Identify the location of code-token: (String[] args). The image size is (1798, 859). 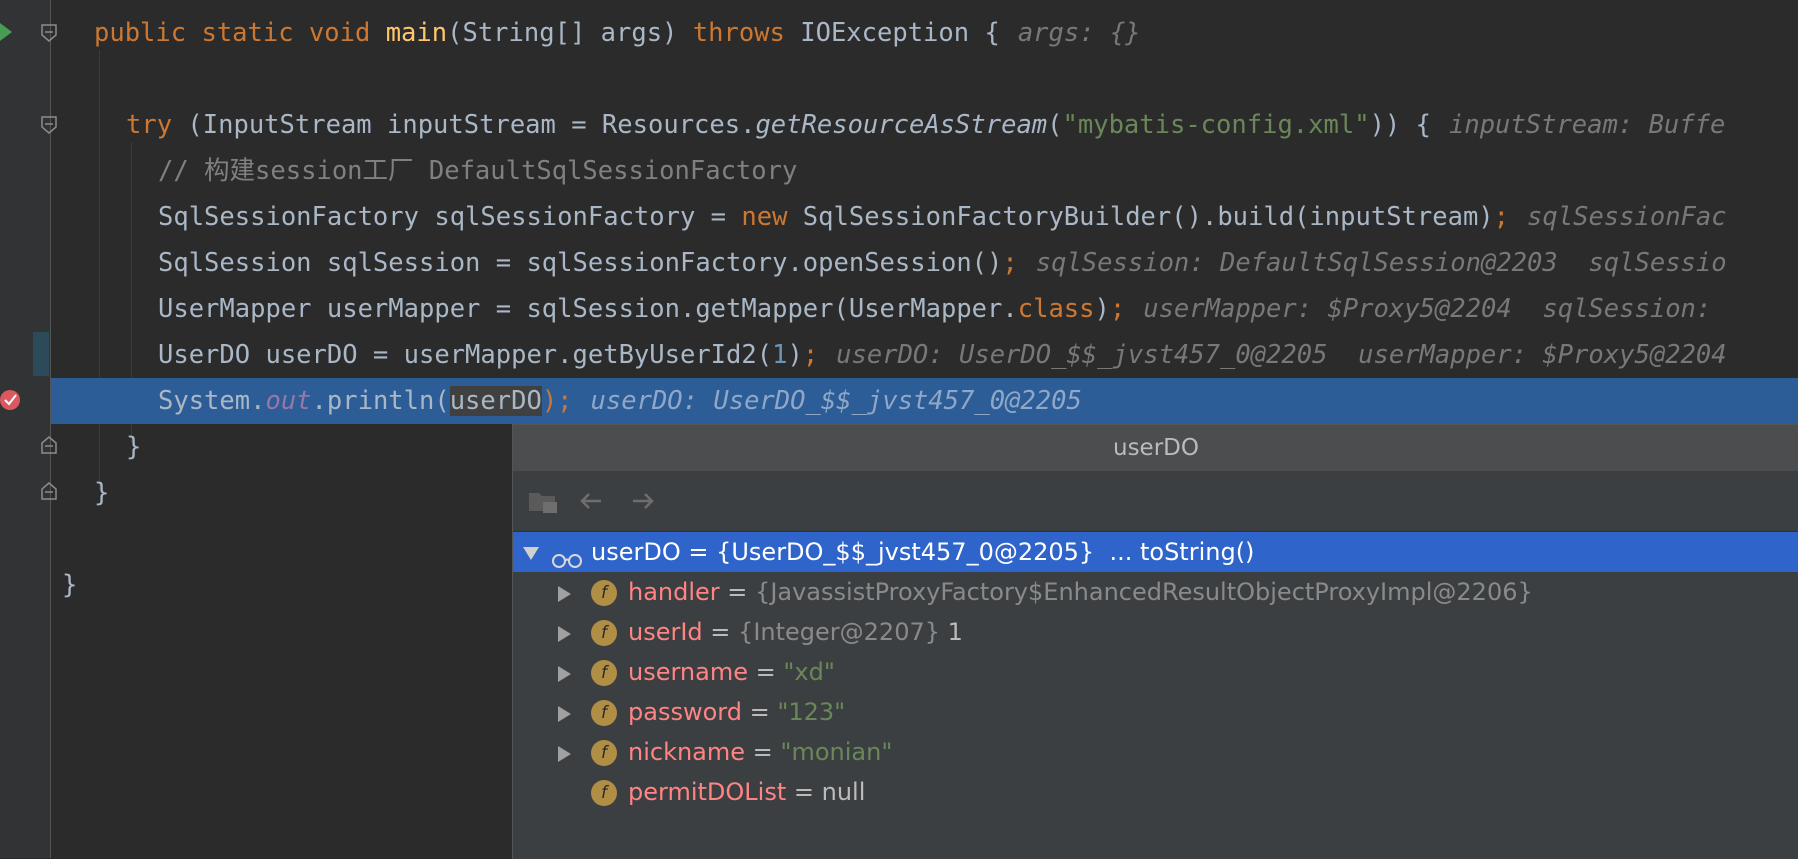
(570, 33).